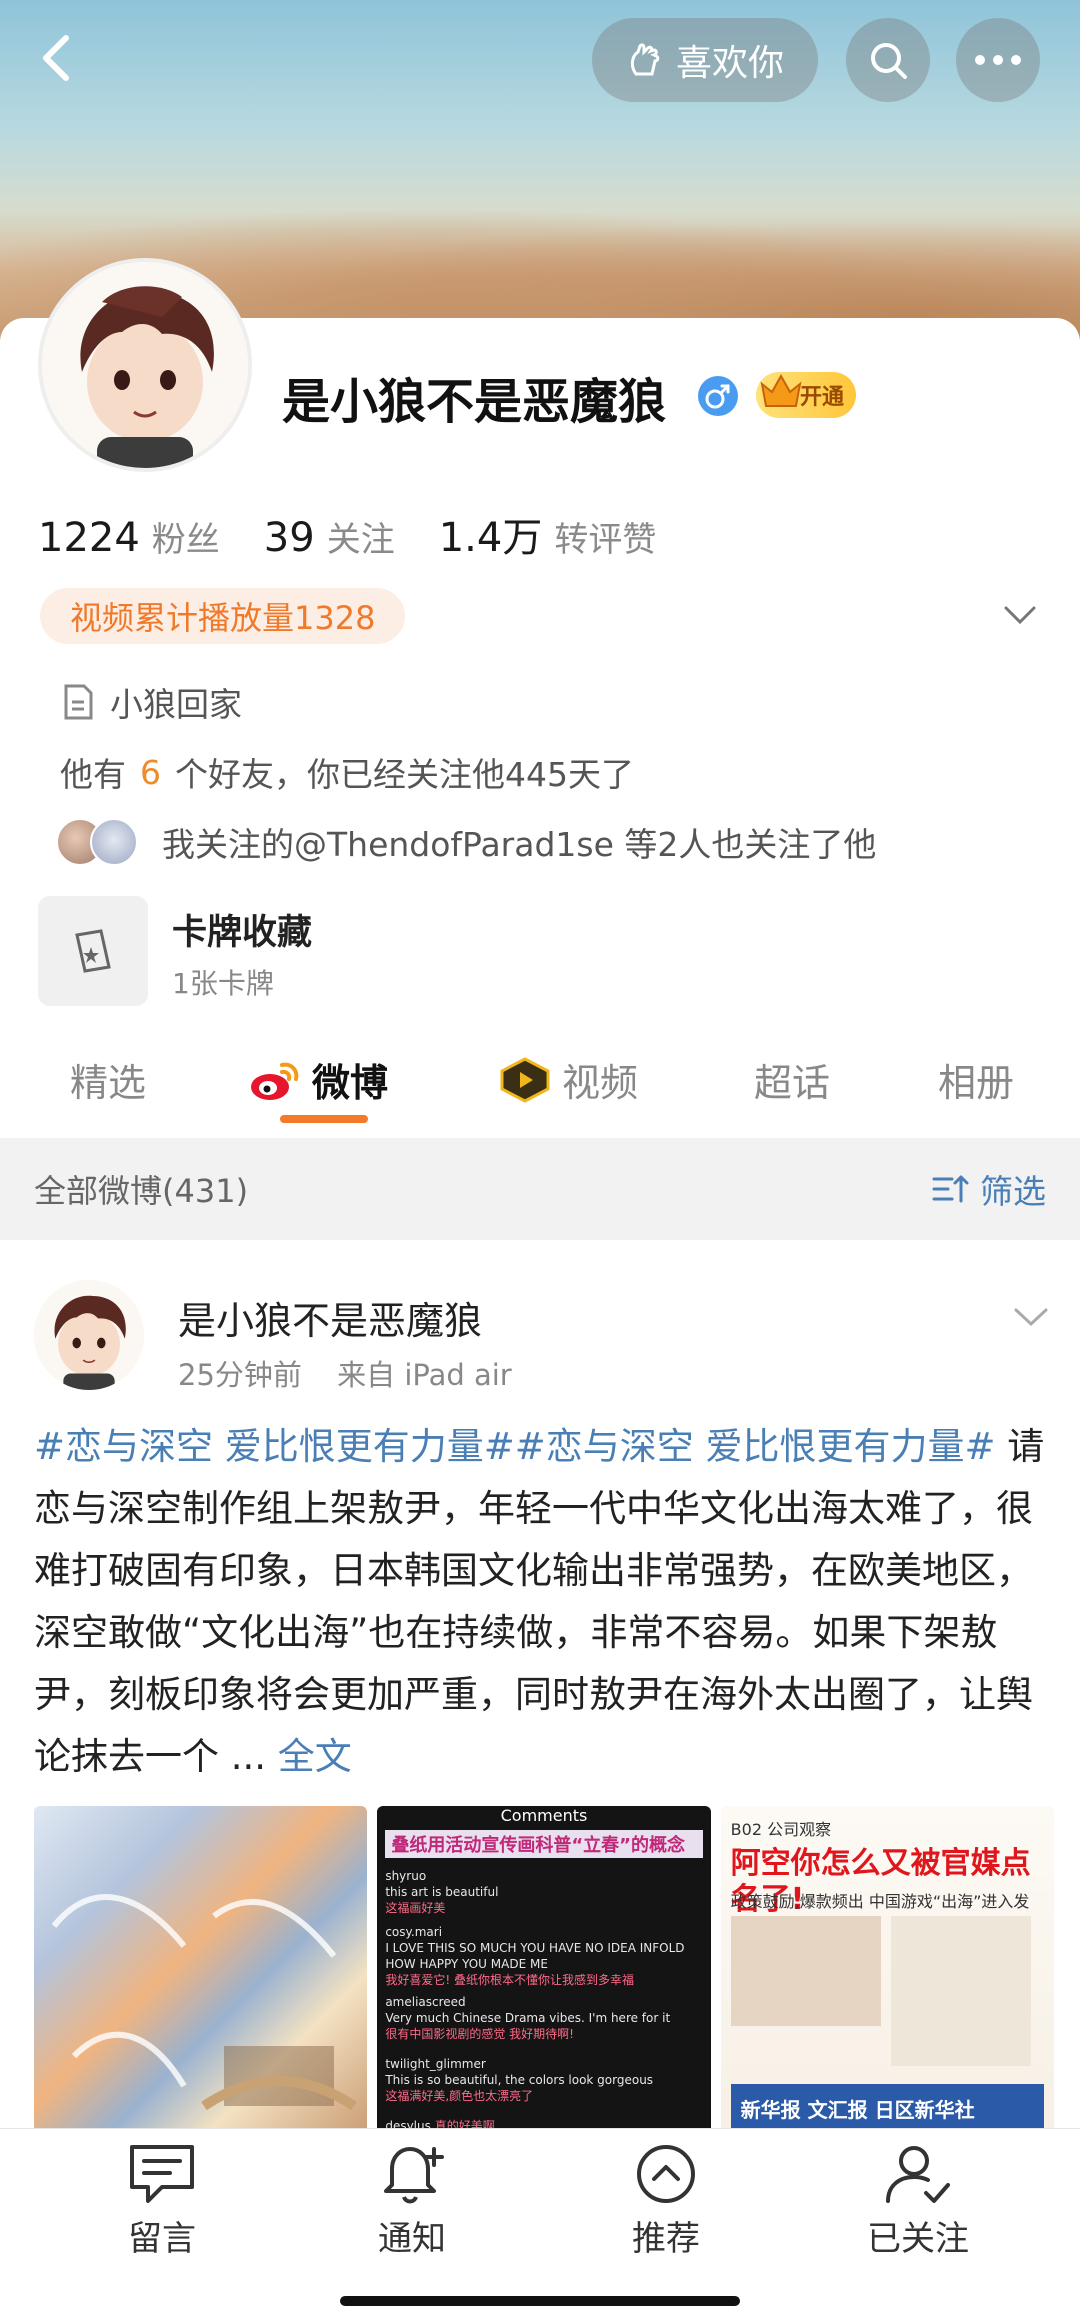 The width and height of the screenshot is (1080, 2319). What do you see at coordinates (275, 1081) in the screenshot?
I see `weibo-logo-icon` at bounding box center [275, 1081].